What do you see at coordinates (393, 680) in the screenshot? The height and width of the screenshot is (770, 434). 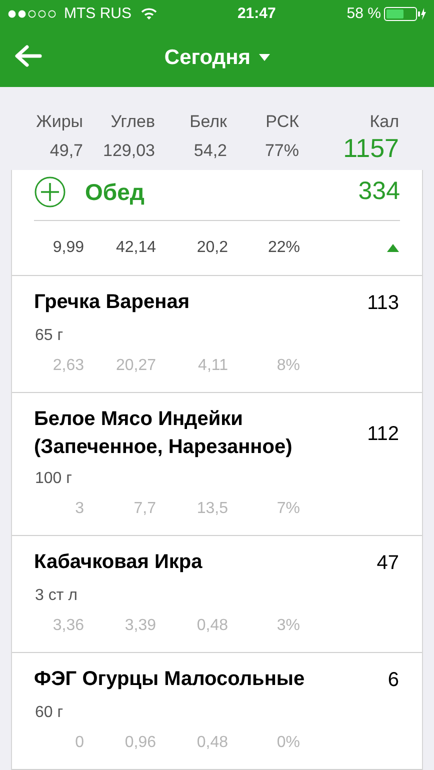 I see `food-calories: 6` at bounding box center [393, 680].